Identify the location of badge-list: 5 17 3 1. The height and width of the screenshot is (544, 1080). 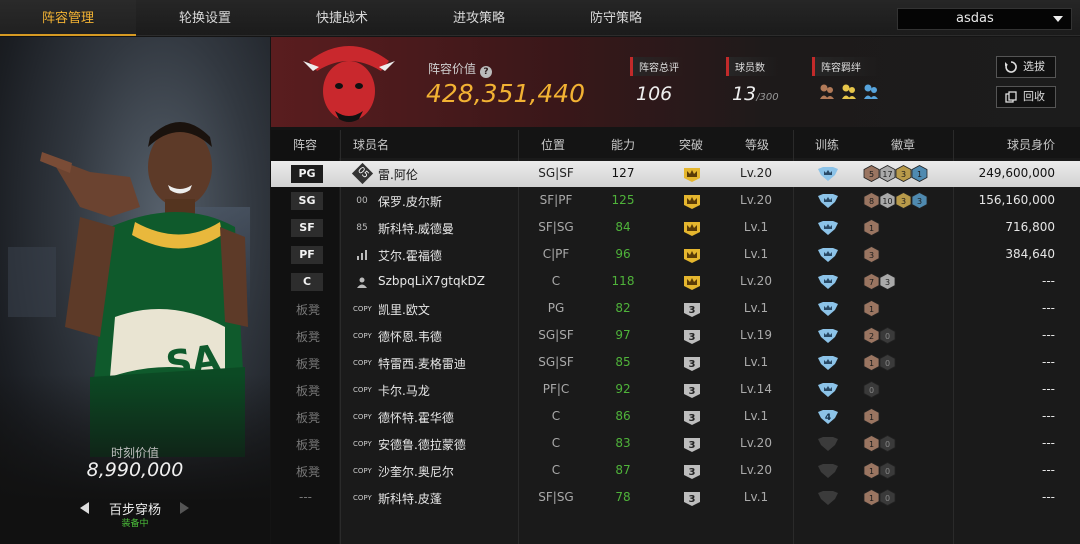
(895, 173).